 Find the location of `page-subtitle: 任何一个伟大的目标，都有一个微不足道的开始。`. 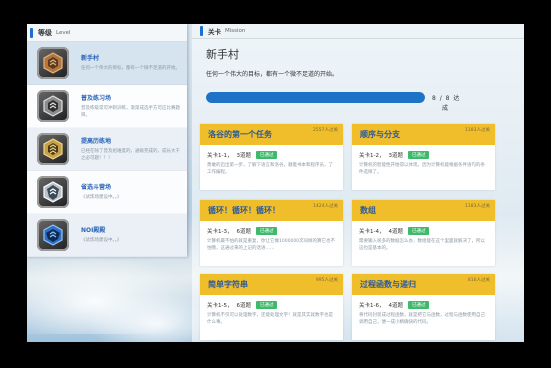

page-subtitle: 任何一个伟大的目标，都有一个微不足道的开始。 is located at coordinates (272, 74).